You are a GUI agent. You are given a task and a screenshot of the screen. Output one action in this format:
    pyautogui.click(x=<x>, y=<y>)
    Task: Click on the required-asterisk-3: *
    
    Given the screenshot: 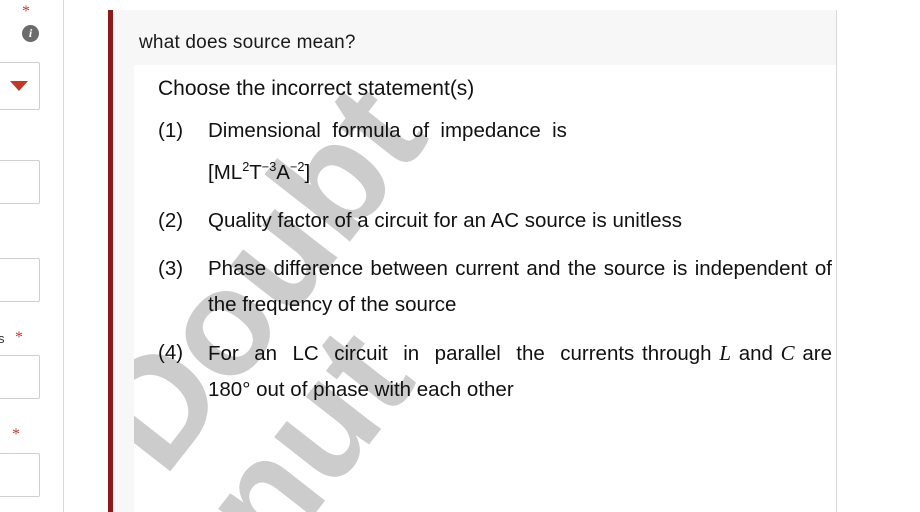 What is the action you would take?
    pyautogui.click(x=16, y=434)
    